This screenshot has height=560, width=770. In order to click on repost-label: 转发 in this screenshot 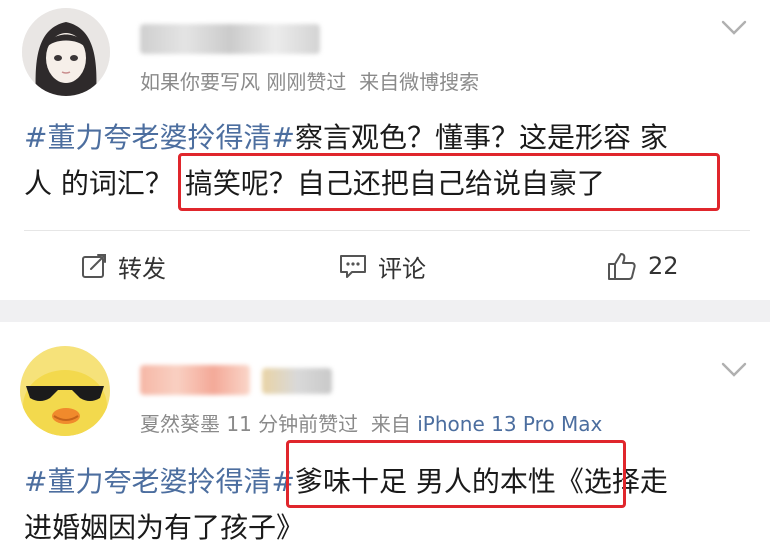, I will do `click(142, 268)`.